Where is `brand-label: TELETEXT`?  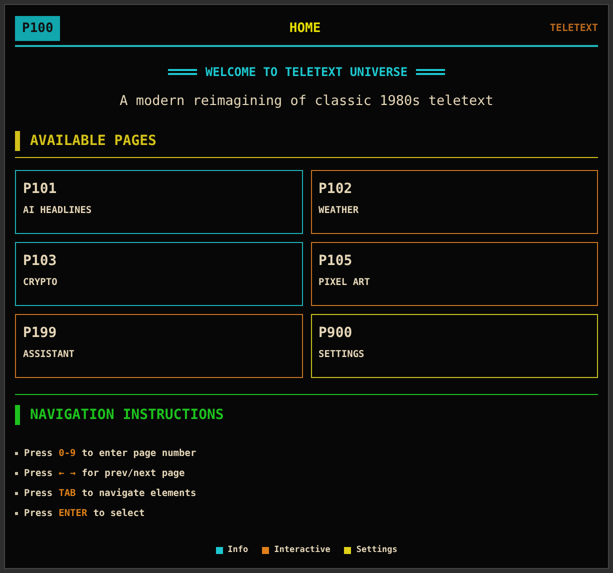
brand-label: TELETEXT is located at coordinates (574, 28).